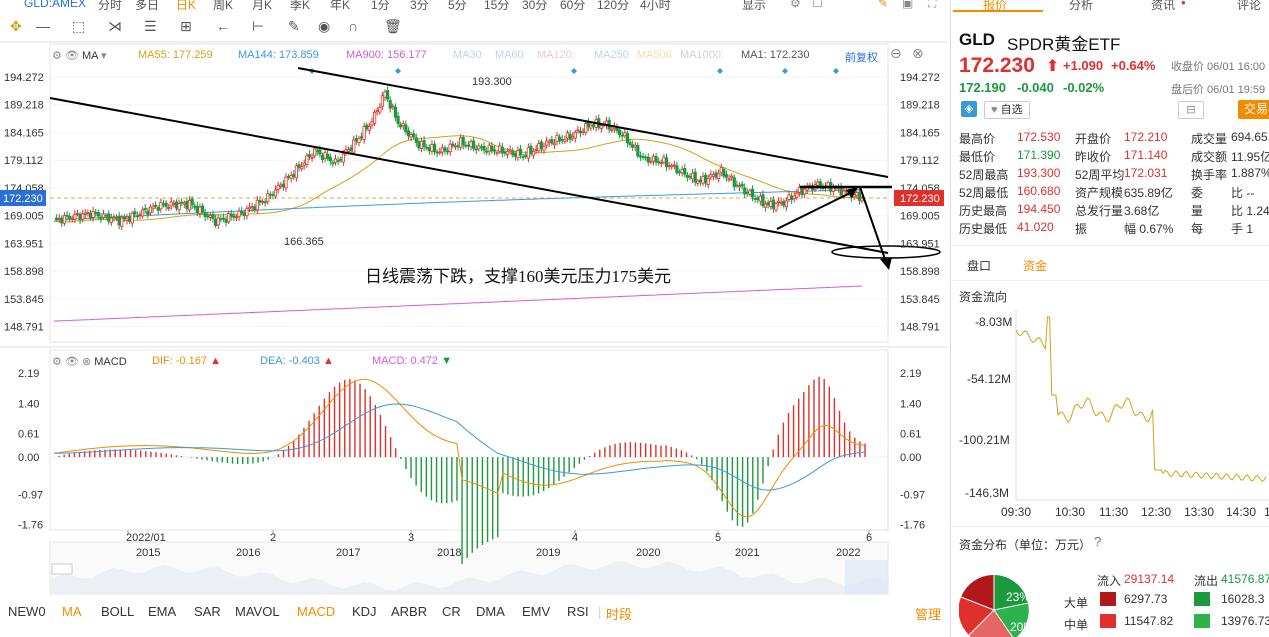 This screenshot has width=1269, height=637. I want to click on watchlist-label: 自选, so click(1011, 110).